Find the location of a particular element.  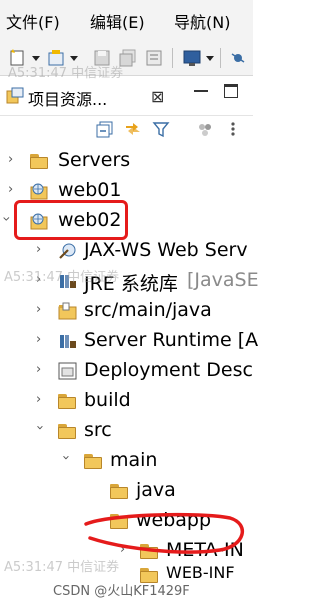

filter-icon is located at coordinates (161, 129).